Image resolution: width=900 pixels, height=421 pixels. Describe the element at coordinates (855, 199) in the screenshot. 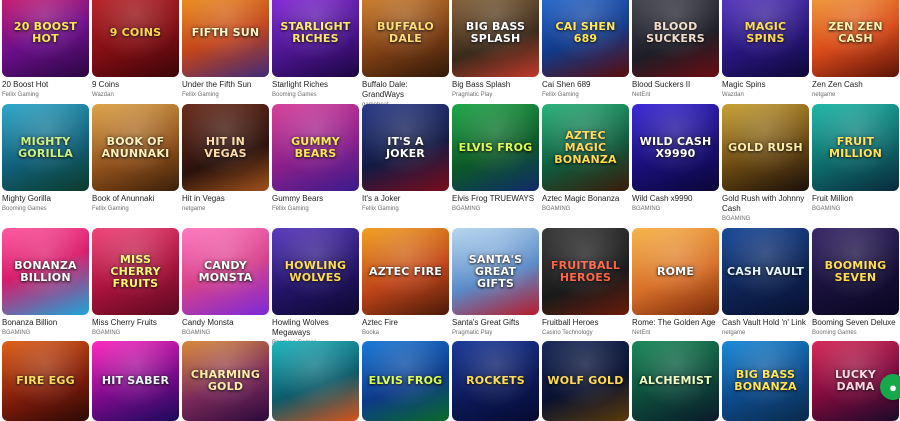

I see `game-title: Fruit Million` at that location.